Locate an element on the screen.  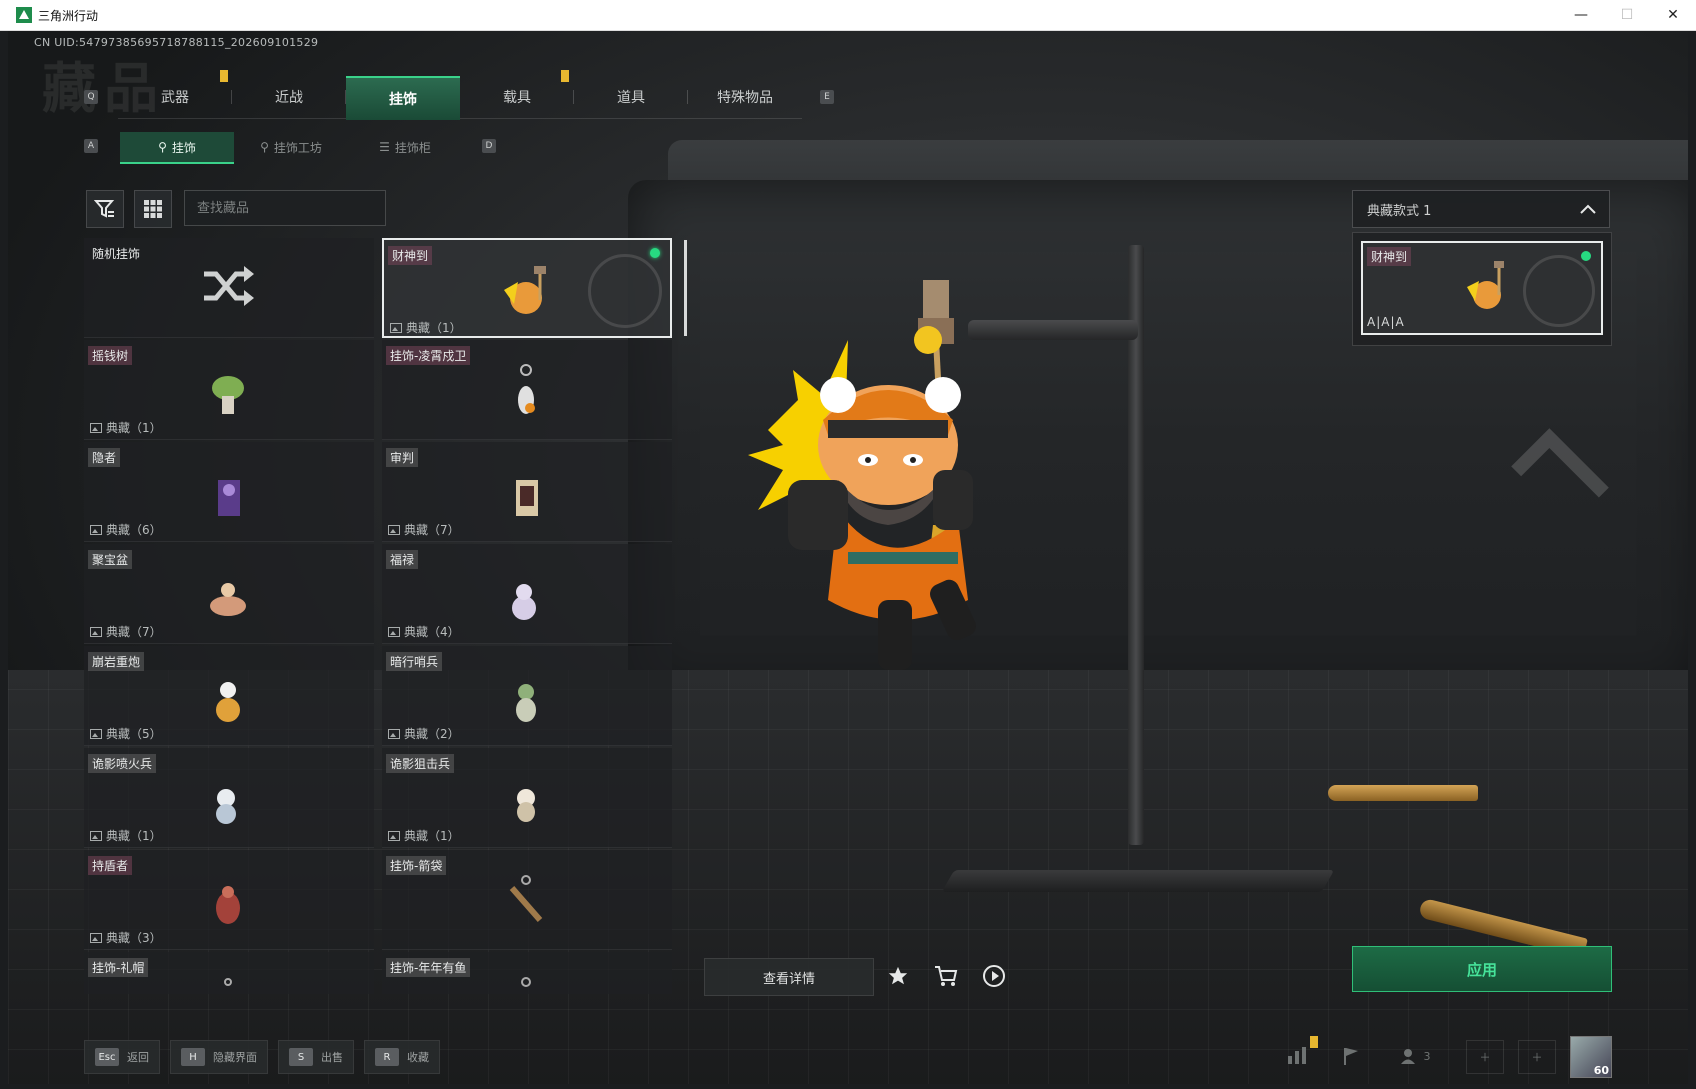
play-preview-button is located at coordinates (994, 976).